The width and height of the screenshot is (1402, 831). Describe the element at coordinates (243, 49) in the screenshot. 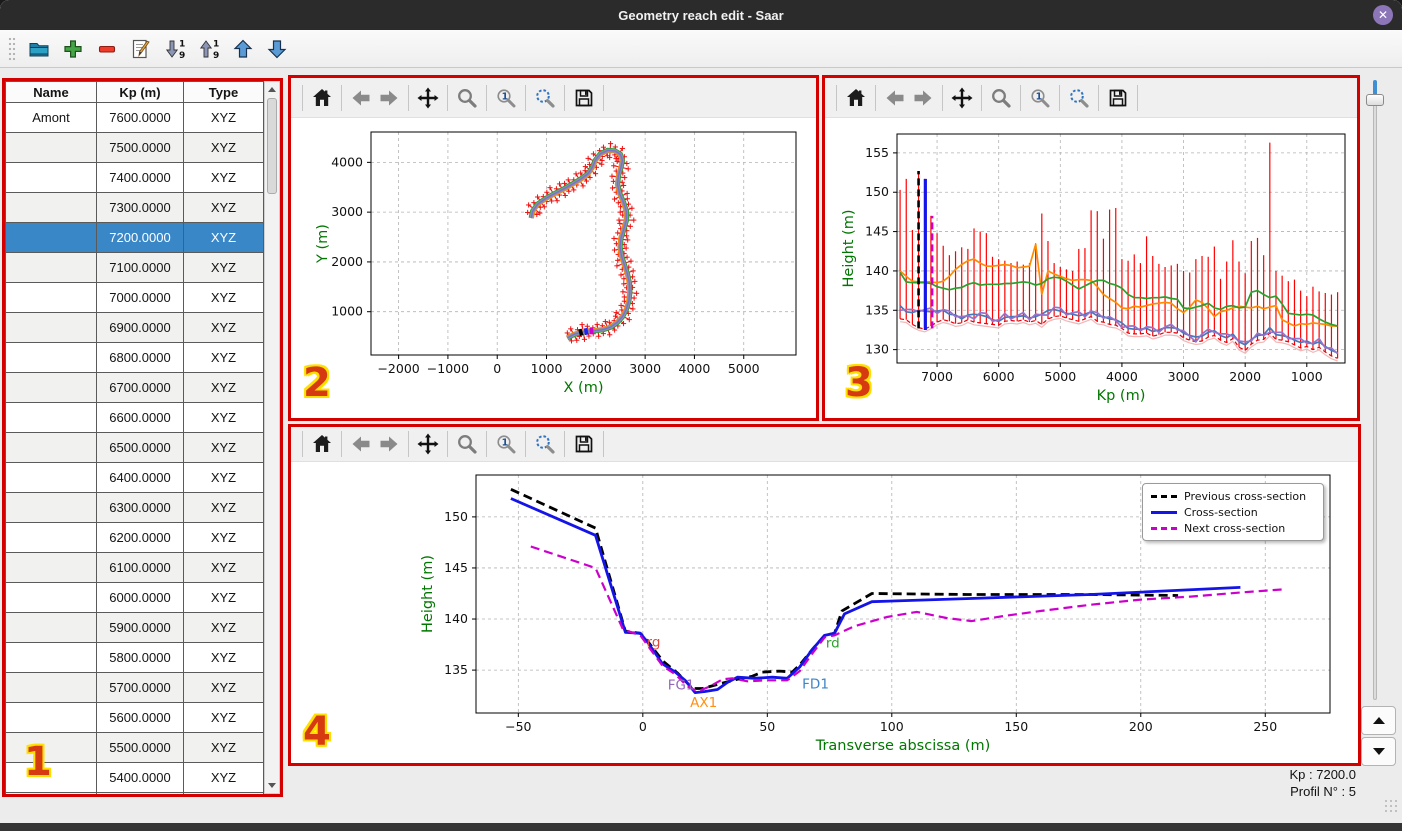

I see `arrow-up-icon` at that location.